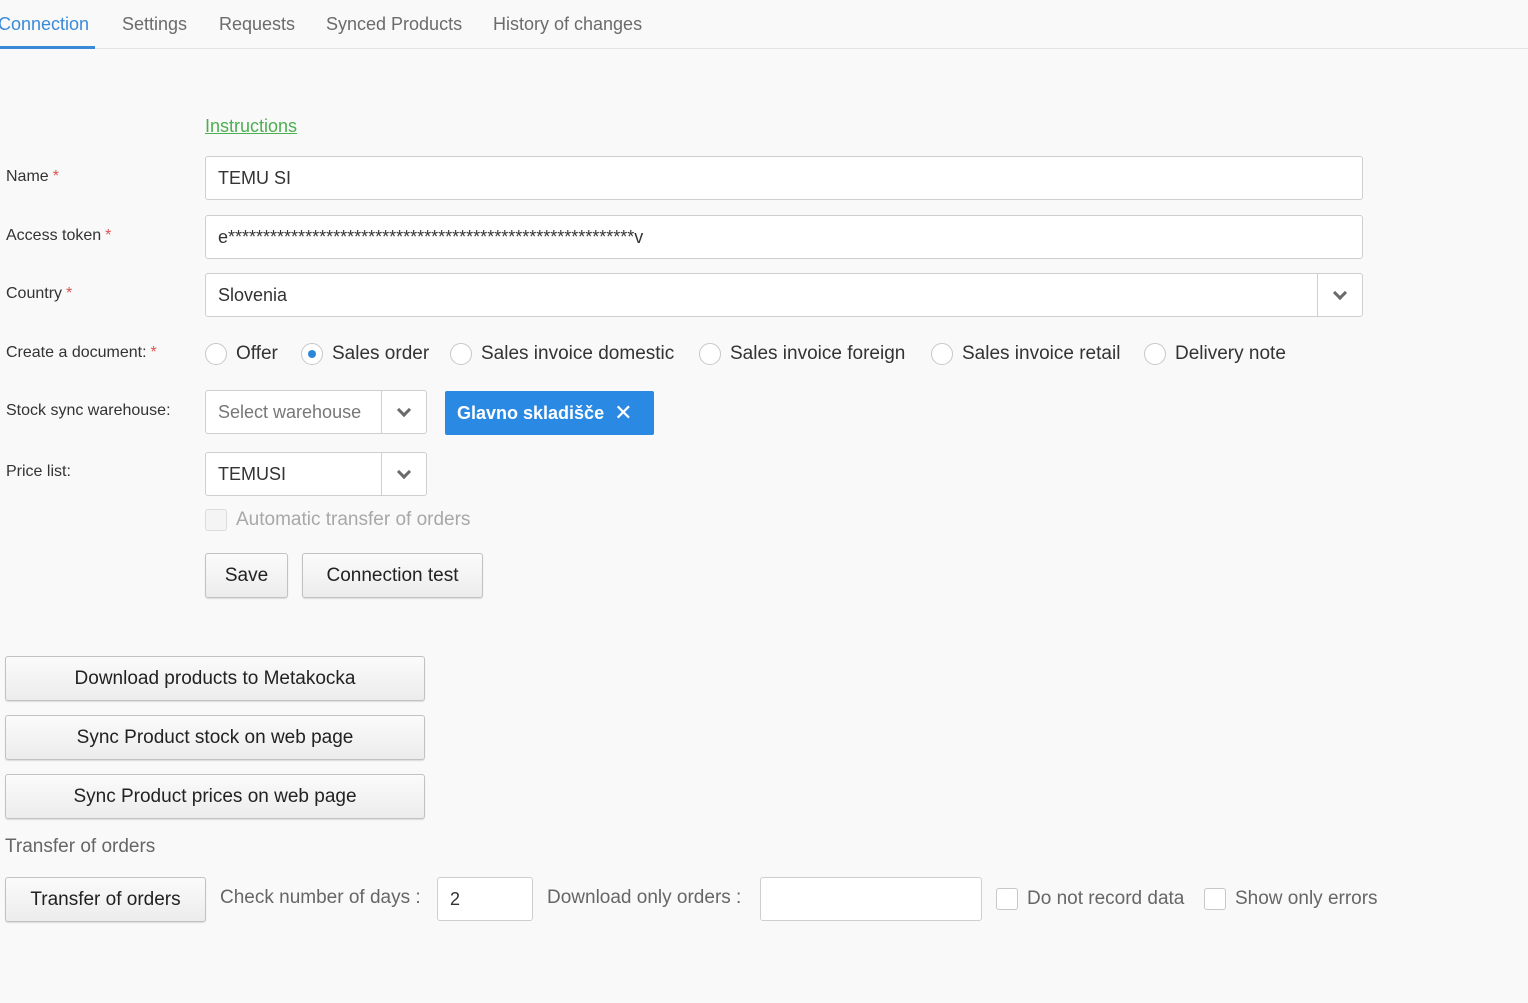  What do you see at coordinates (246, 575) in the screenshot?
I see `save-button: Save` at bounding box center [246, 575].